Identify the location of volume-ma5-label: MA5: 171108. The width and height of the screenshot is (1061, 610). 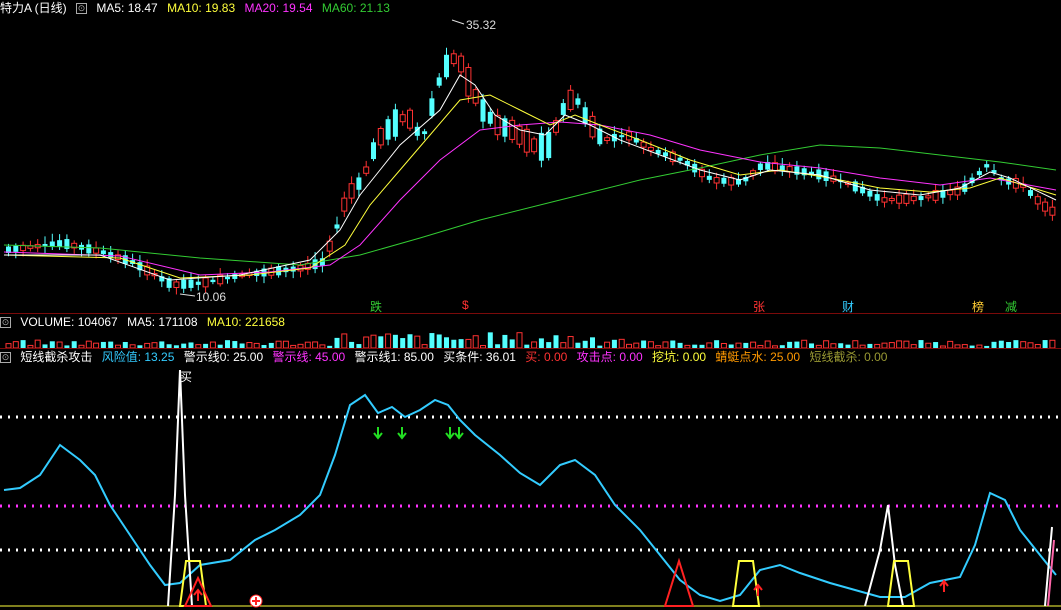
(162, 322).